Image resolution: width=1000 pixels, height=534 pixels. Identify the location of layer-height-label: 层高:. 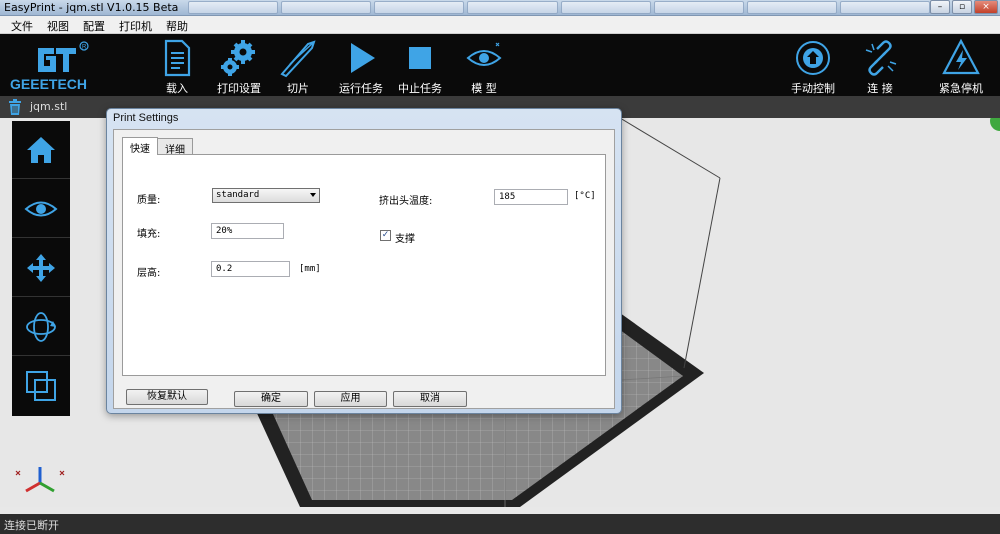
(149, 273).